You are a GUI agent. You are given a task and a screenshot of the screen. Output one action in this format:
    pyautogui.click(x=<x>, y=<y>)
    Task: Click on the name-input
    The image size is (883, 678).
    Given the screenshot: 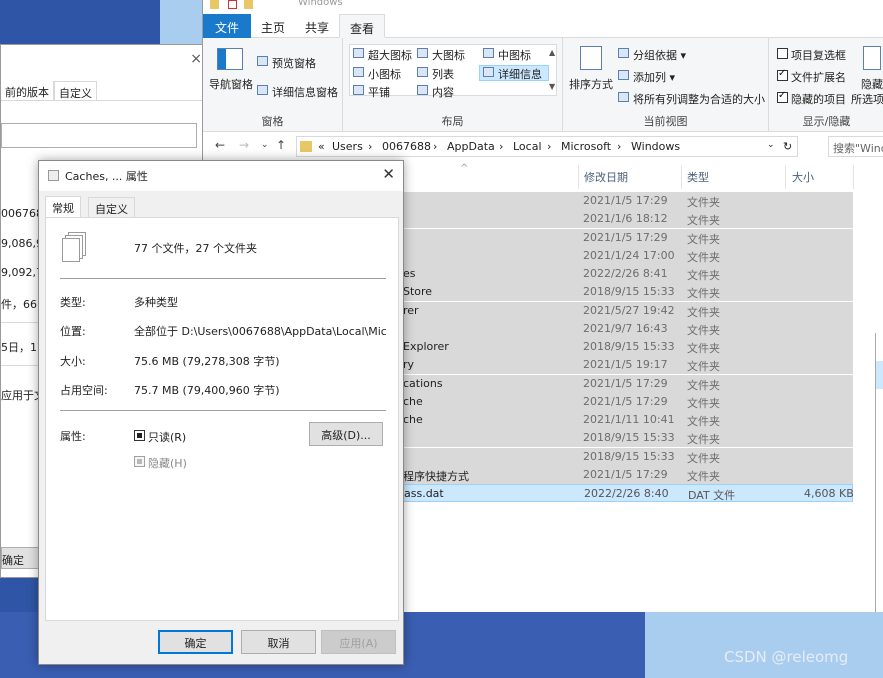 What is the action you would take?
    pyautogui.click(x=99, y=135)
    